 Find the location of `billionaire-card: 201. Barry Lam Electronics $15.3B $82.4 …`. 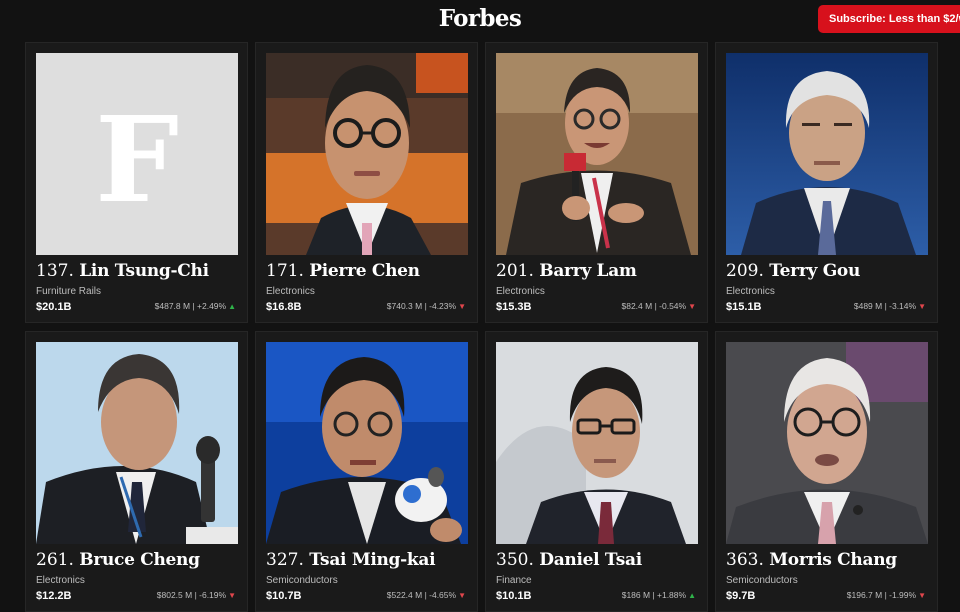

billionaire-card: 201. Barry Lam Electronics $15.3B $82.4 … is located at coordinates (596, 182).